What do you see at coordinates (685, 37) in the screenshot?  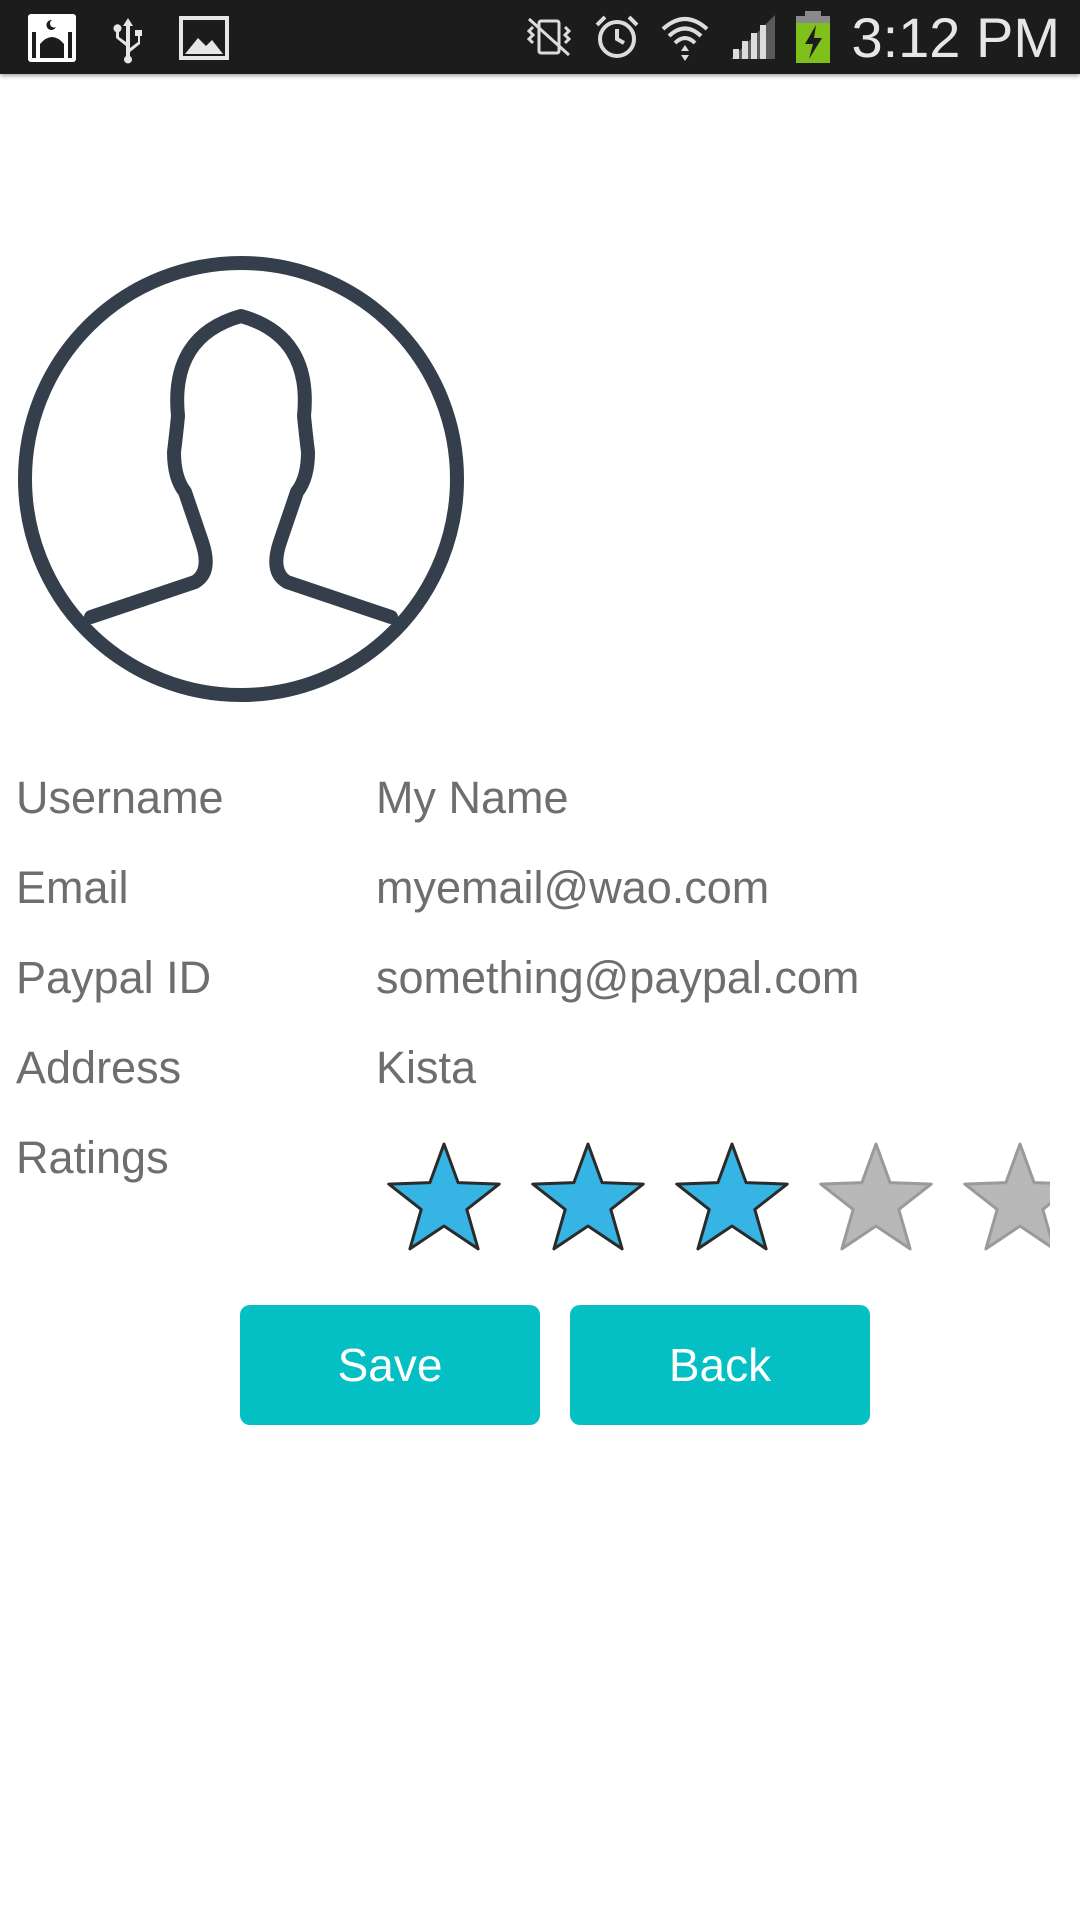 I see `wifi-icon` at bounding box center [685, 37].